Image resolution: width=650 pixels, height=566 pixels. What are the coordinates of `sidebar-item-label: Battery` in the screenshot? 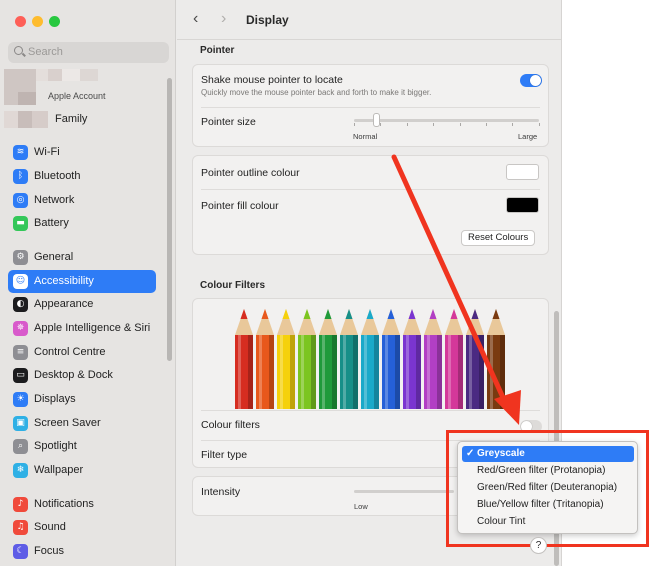 It's located at (51, 223).